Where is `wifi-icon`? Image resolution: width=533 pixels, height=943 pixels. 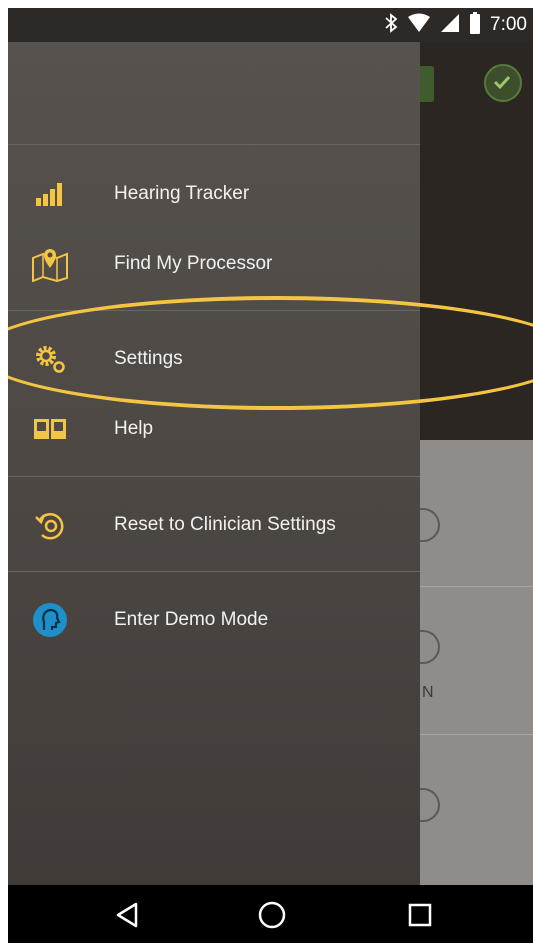
wifi-icon is located at coordinates (419, 25).